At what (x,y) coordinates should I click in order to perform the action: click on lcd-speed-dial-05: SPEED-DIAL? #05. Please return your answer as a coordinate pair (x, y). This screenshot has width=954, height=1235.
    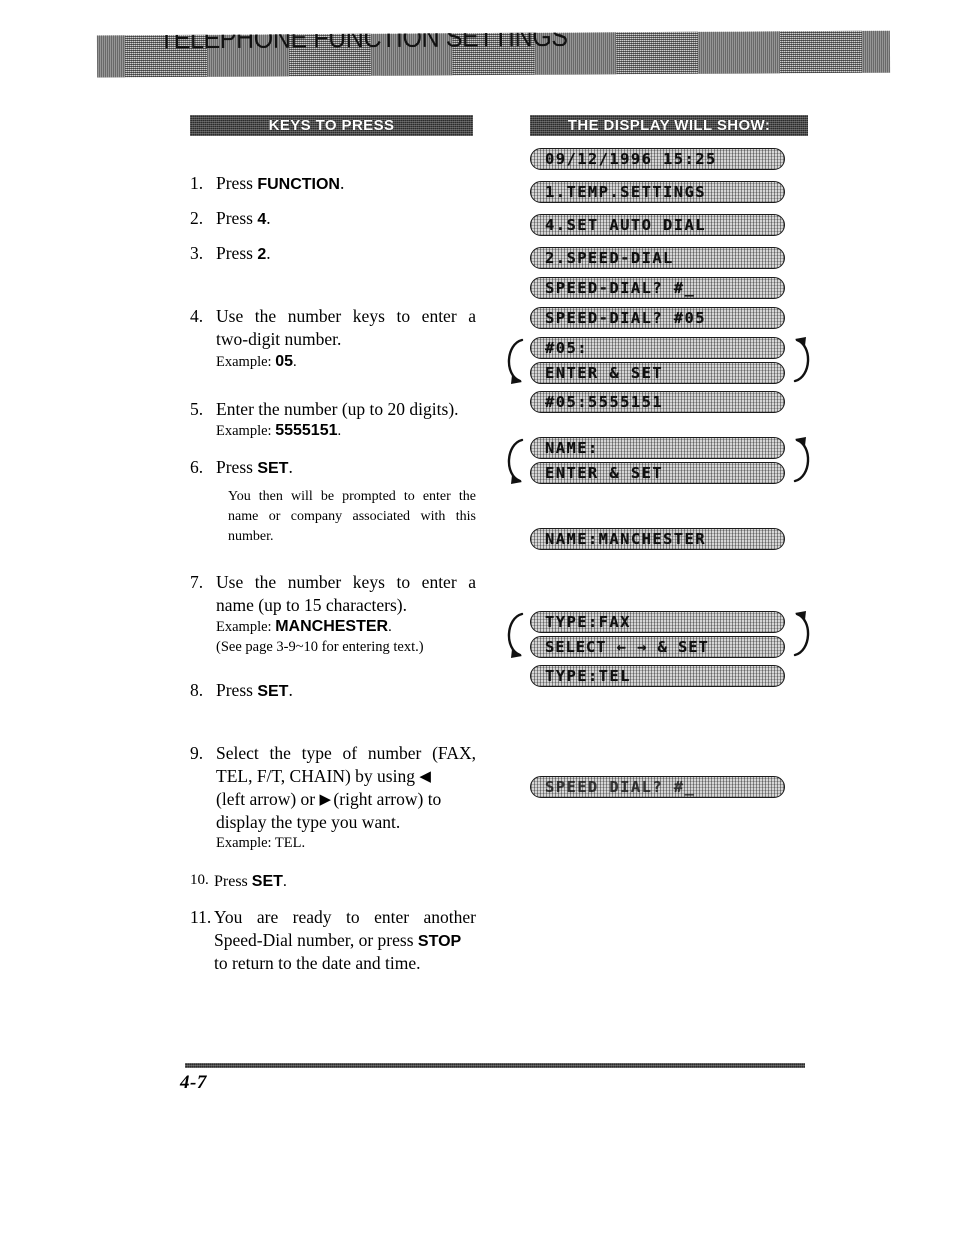
    Looking at the image, I should click on (657, 318).